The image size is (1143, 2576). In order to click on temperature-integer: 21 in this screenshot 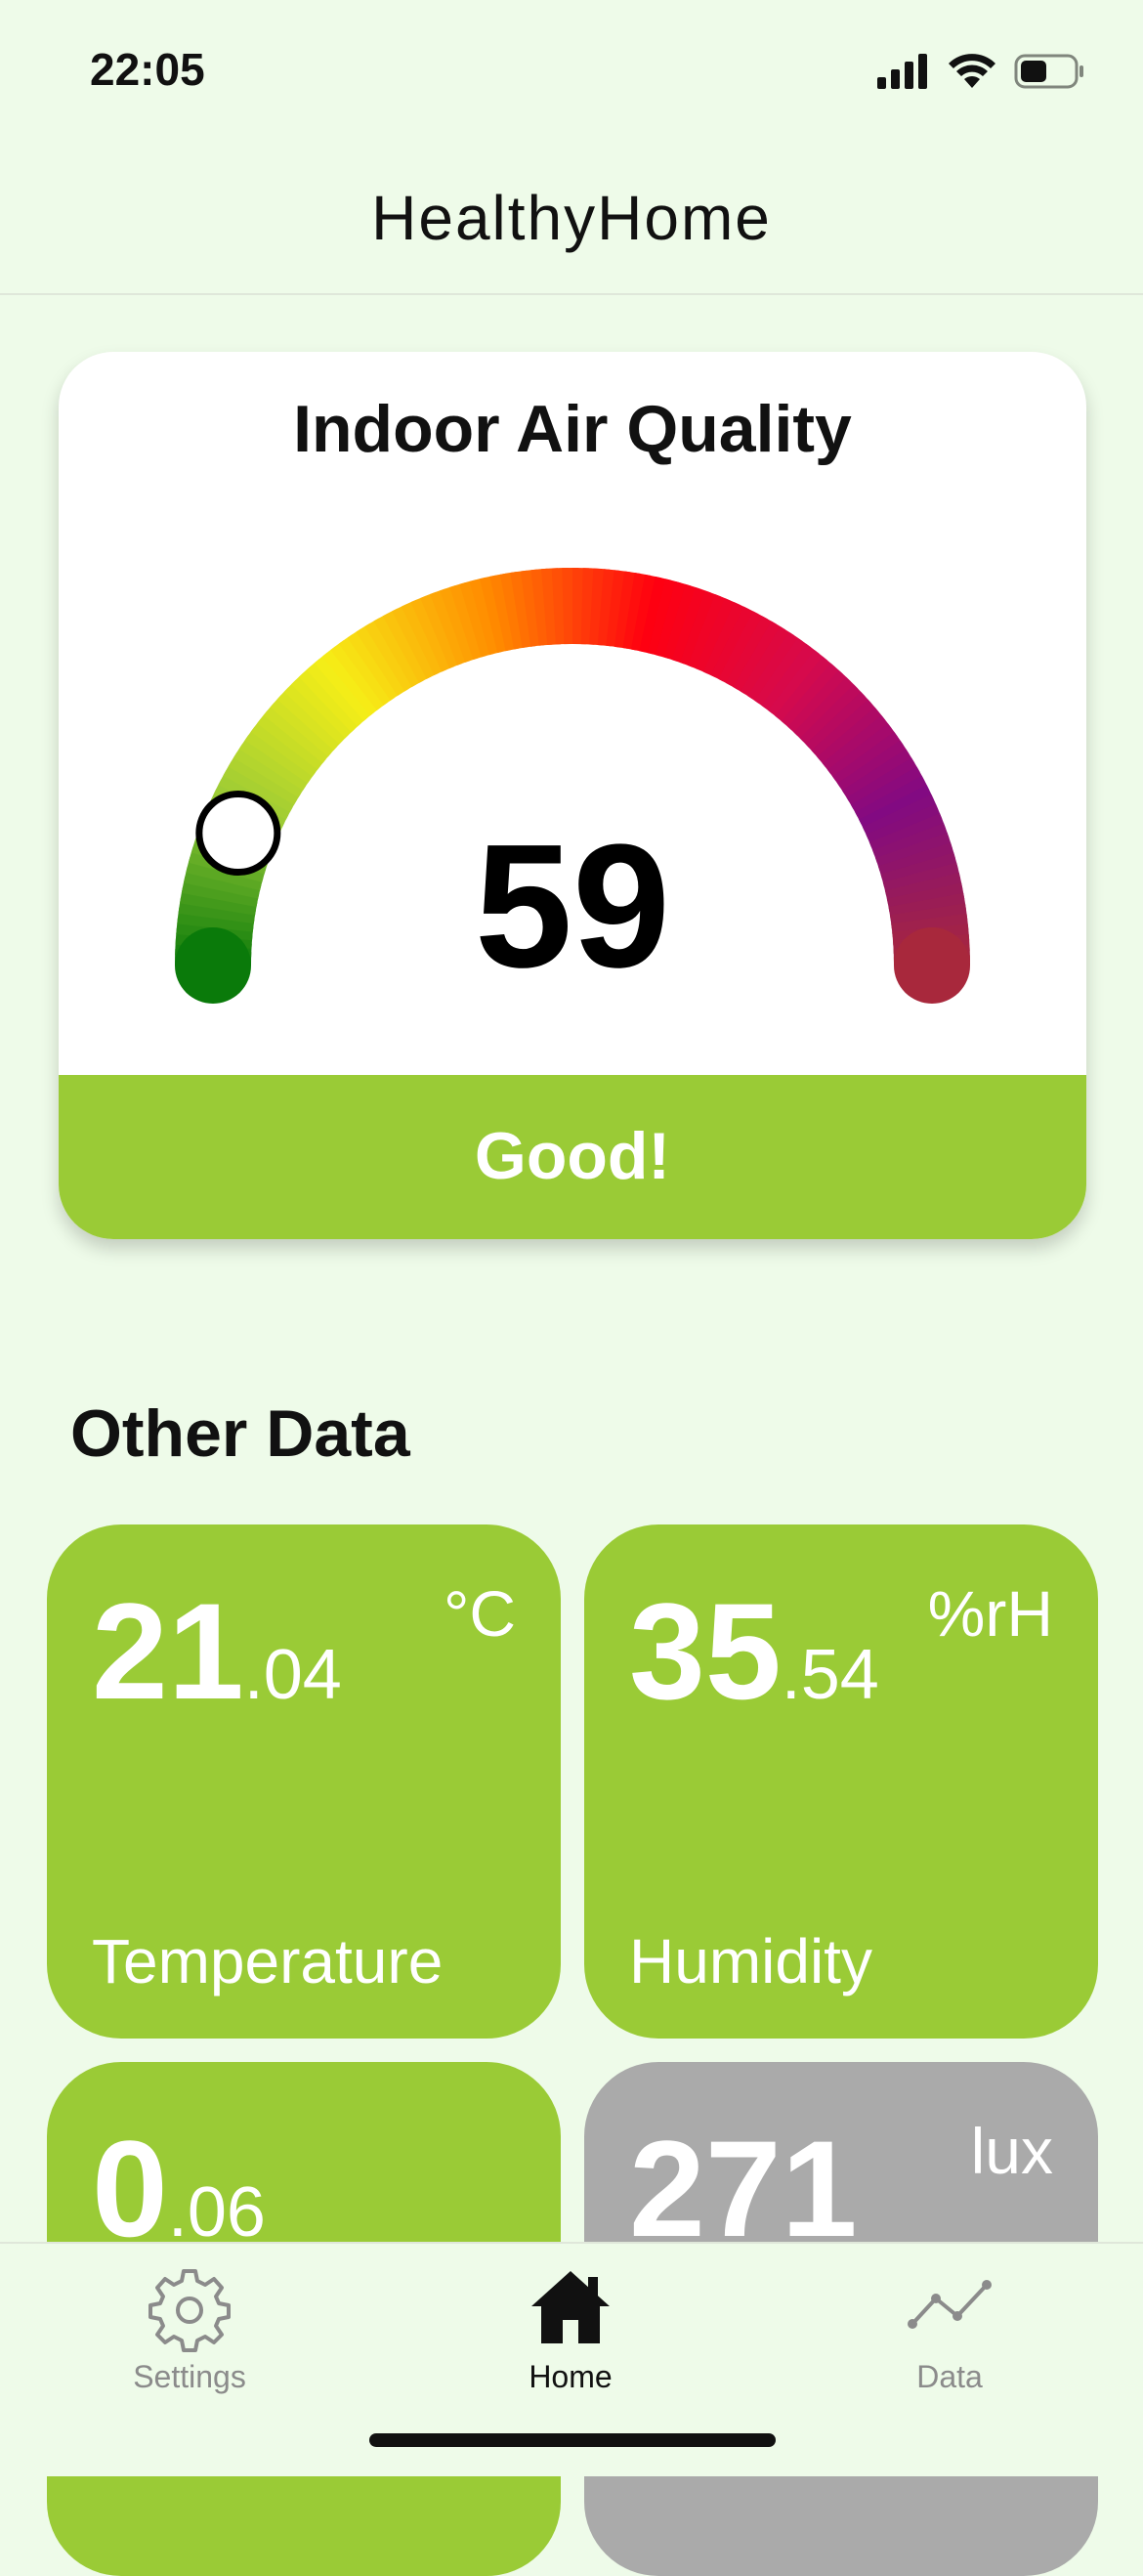, I will do `click(168, 1651)`.